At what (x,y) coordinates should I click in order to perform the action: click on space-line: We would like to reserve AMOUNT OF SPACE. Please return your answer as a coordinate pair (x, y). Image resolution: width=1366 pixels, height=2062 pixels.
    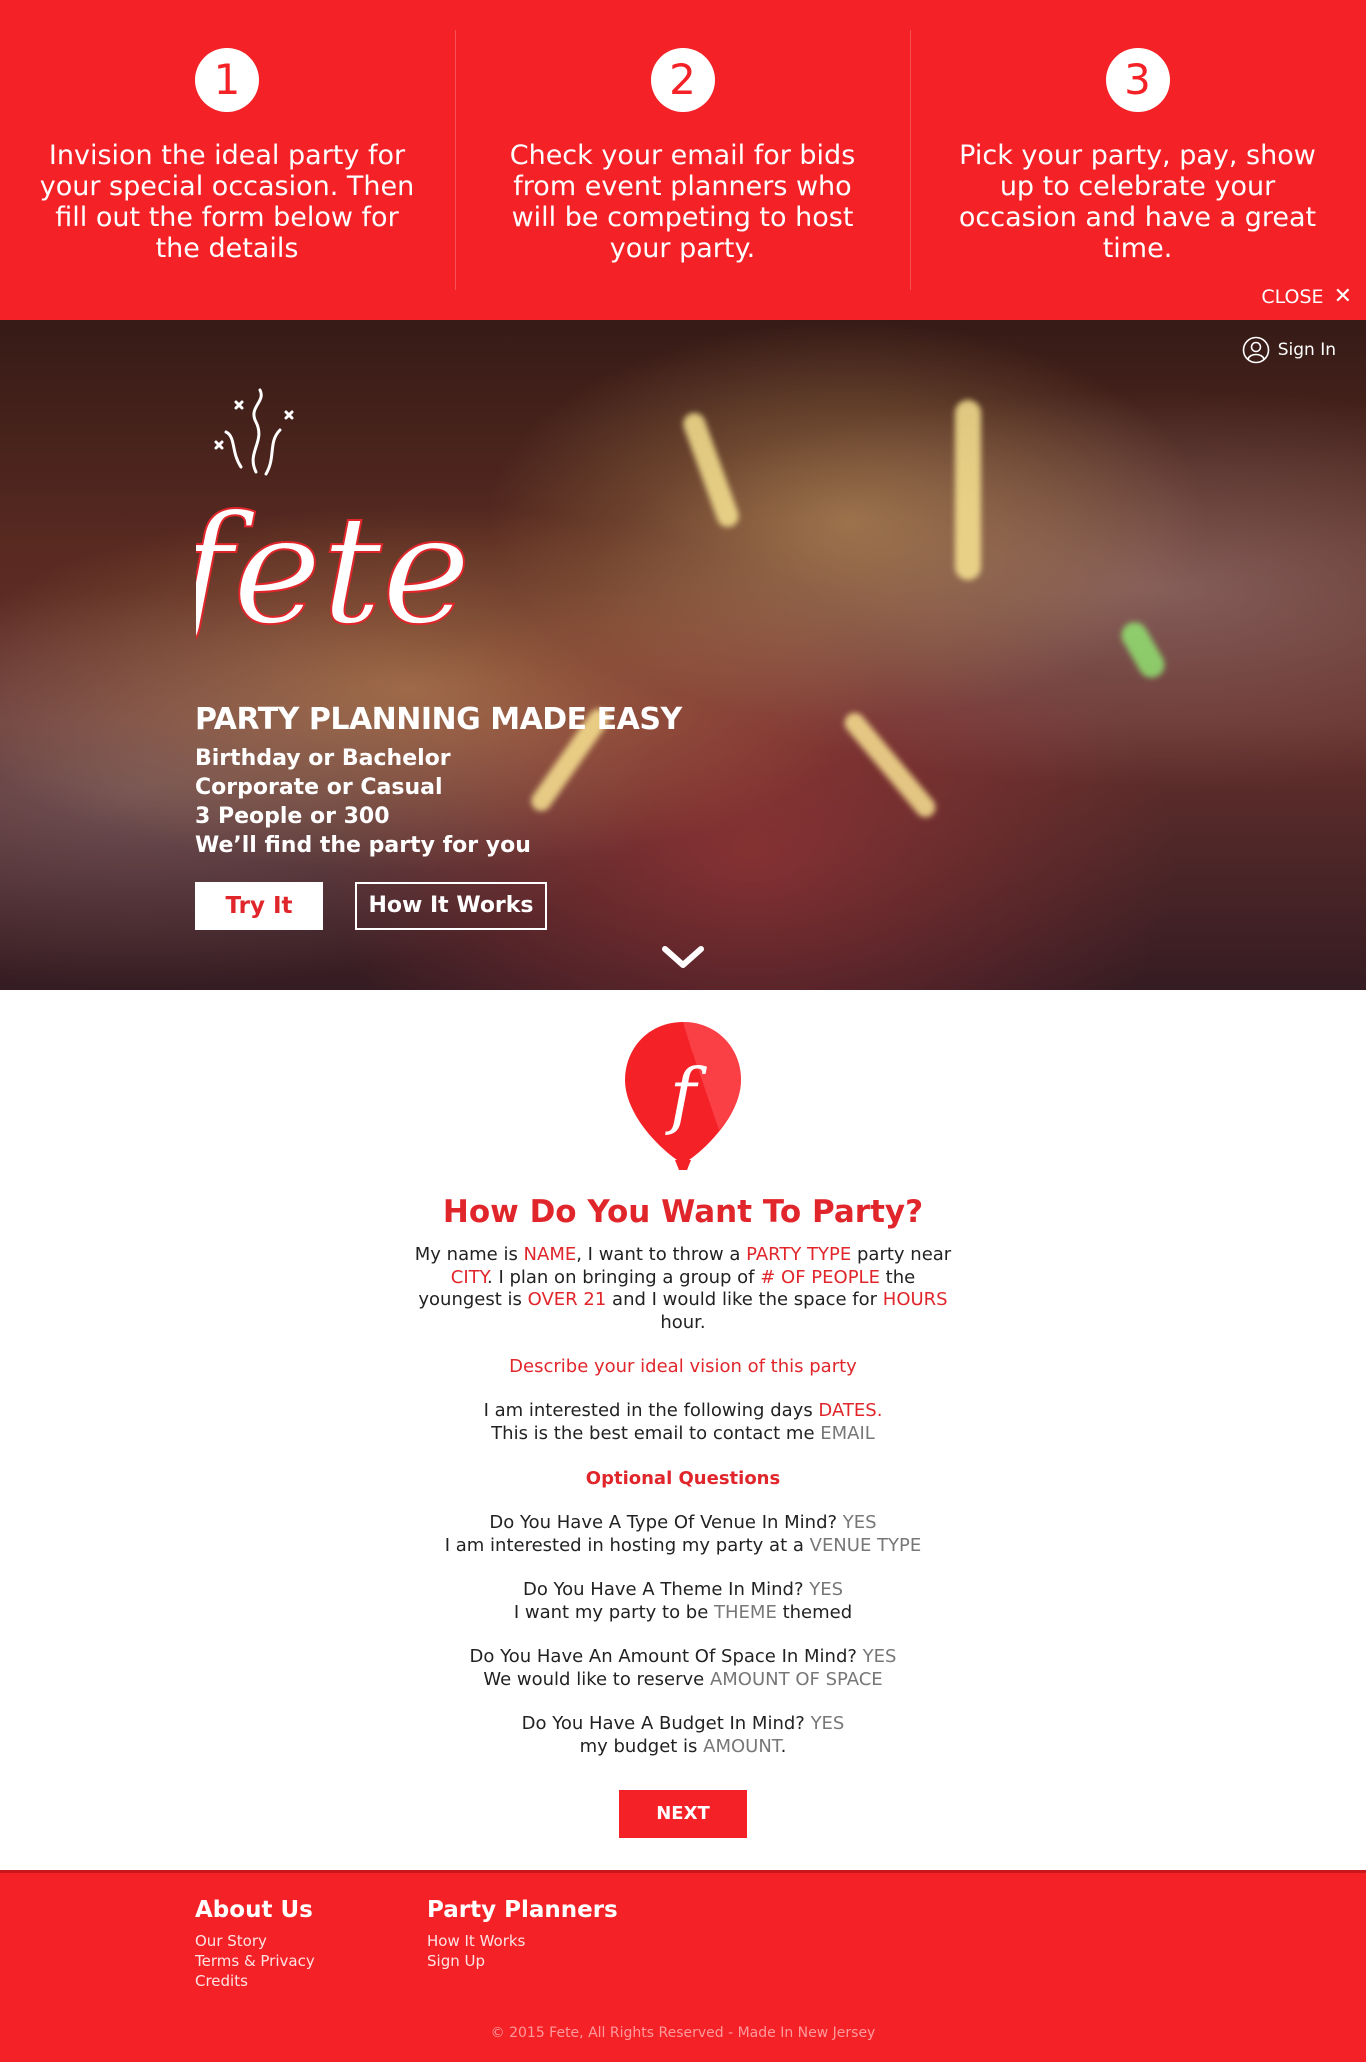
    Looking at the image, I should click on (683, 1680).